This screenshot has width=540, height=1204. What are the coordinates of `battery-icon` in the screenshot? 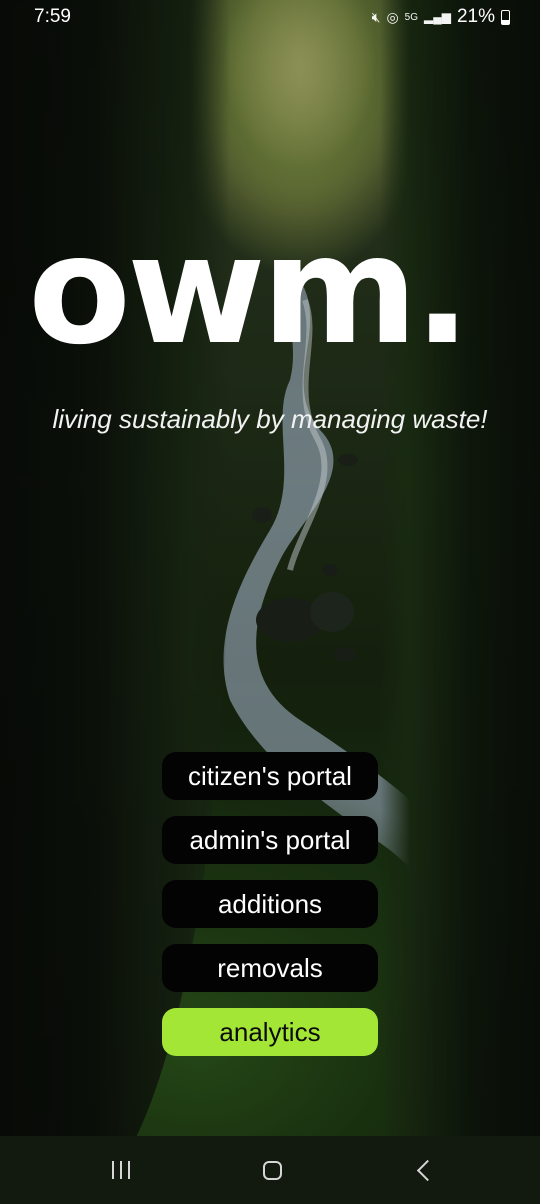 It's located at (505, 17).